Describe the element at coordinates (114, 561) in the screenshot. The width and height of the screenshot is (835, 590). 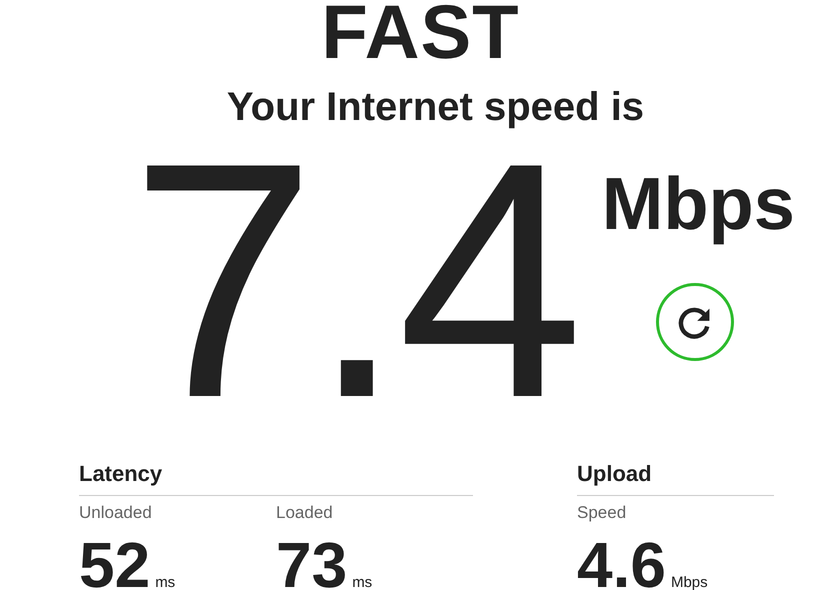
I see `metric-value: 52` at that location.